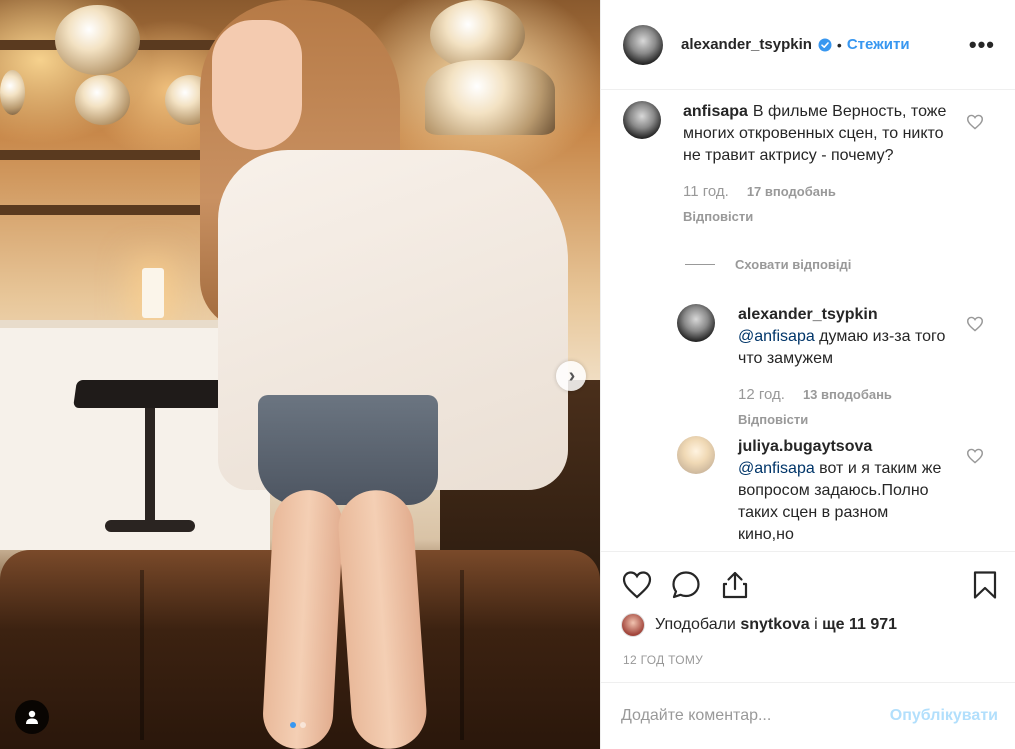 The height and width of the screenshot is (749, 1015). I want to click on user-tag-icon, so click(32, 717).